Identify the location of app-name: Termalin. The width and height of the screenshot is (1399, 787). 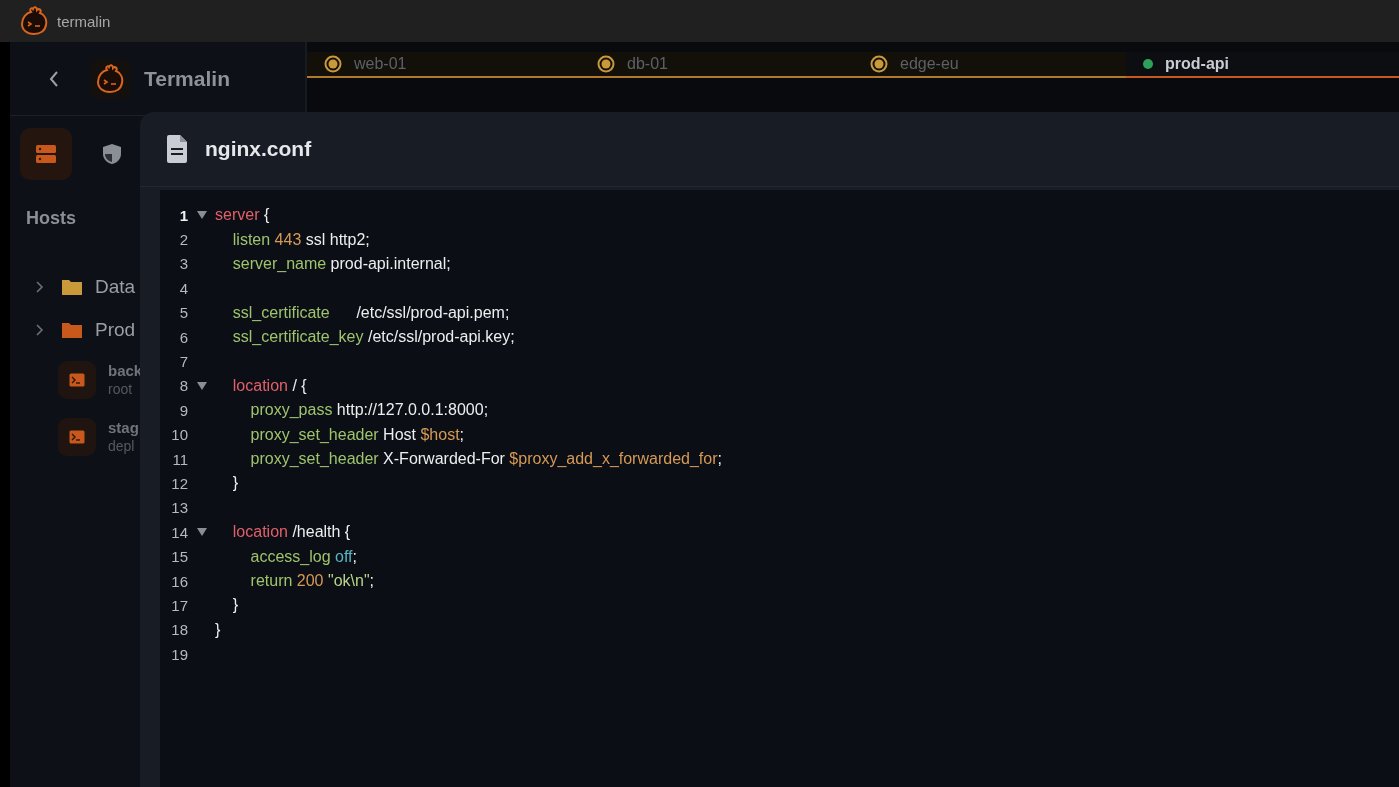
(187, 78).